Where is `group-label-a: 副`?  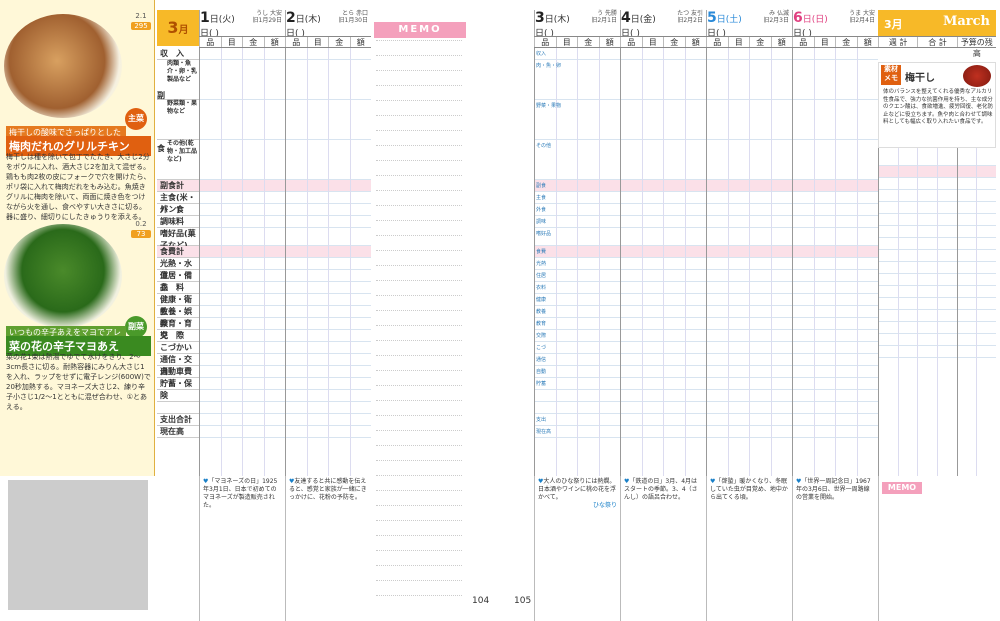
group-label-a: 副 is located at coordinates (161, 95).